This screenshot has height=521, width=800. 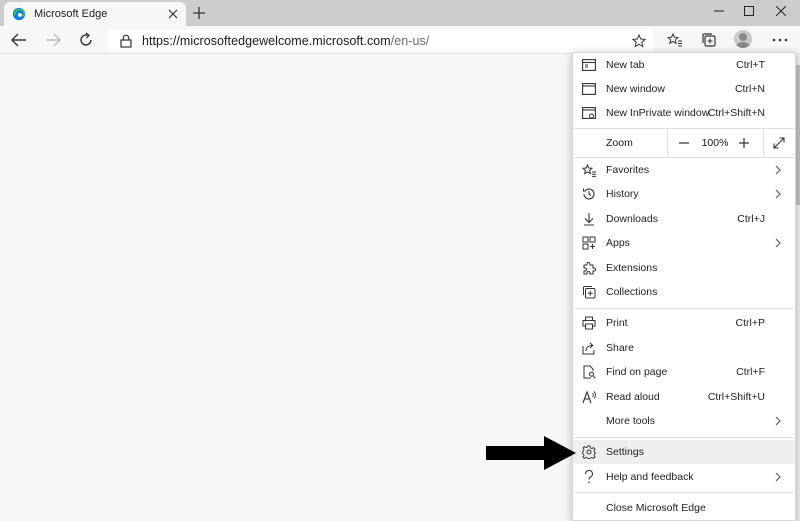 I want to click on maximize-icon, so click(x=749, y=11).